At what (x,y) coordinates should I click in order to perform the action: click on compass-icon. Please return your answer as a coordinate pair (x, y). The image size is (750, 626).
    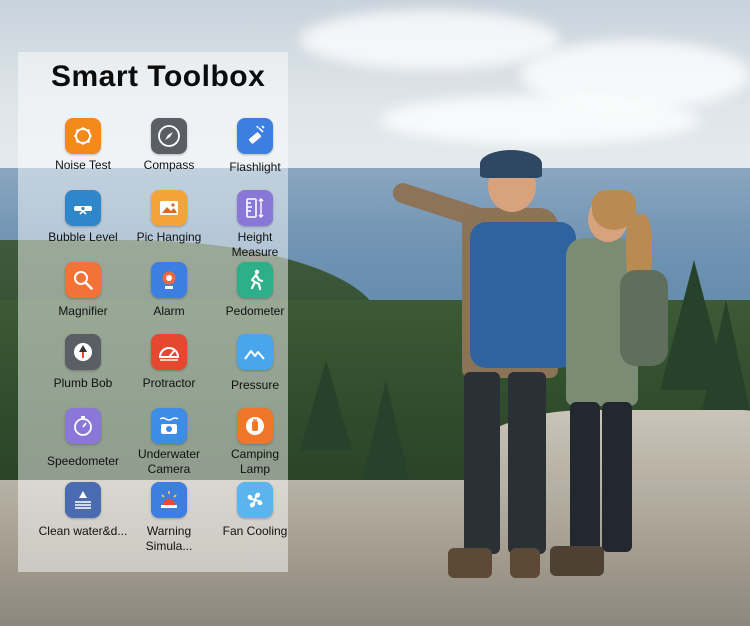
    Looking at the image, I should click on (169, 136).